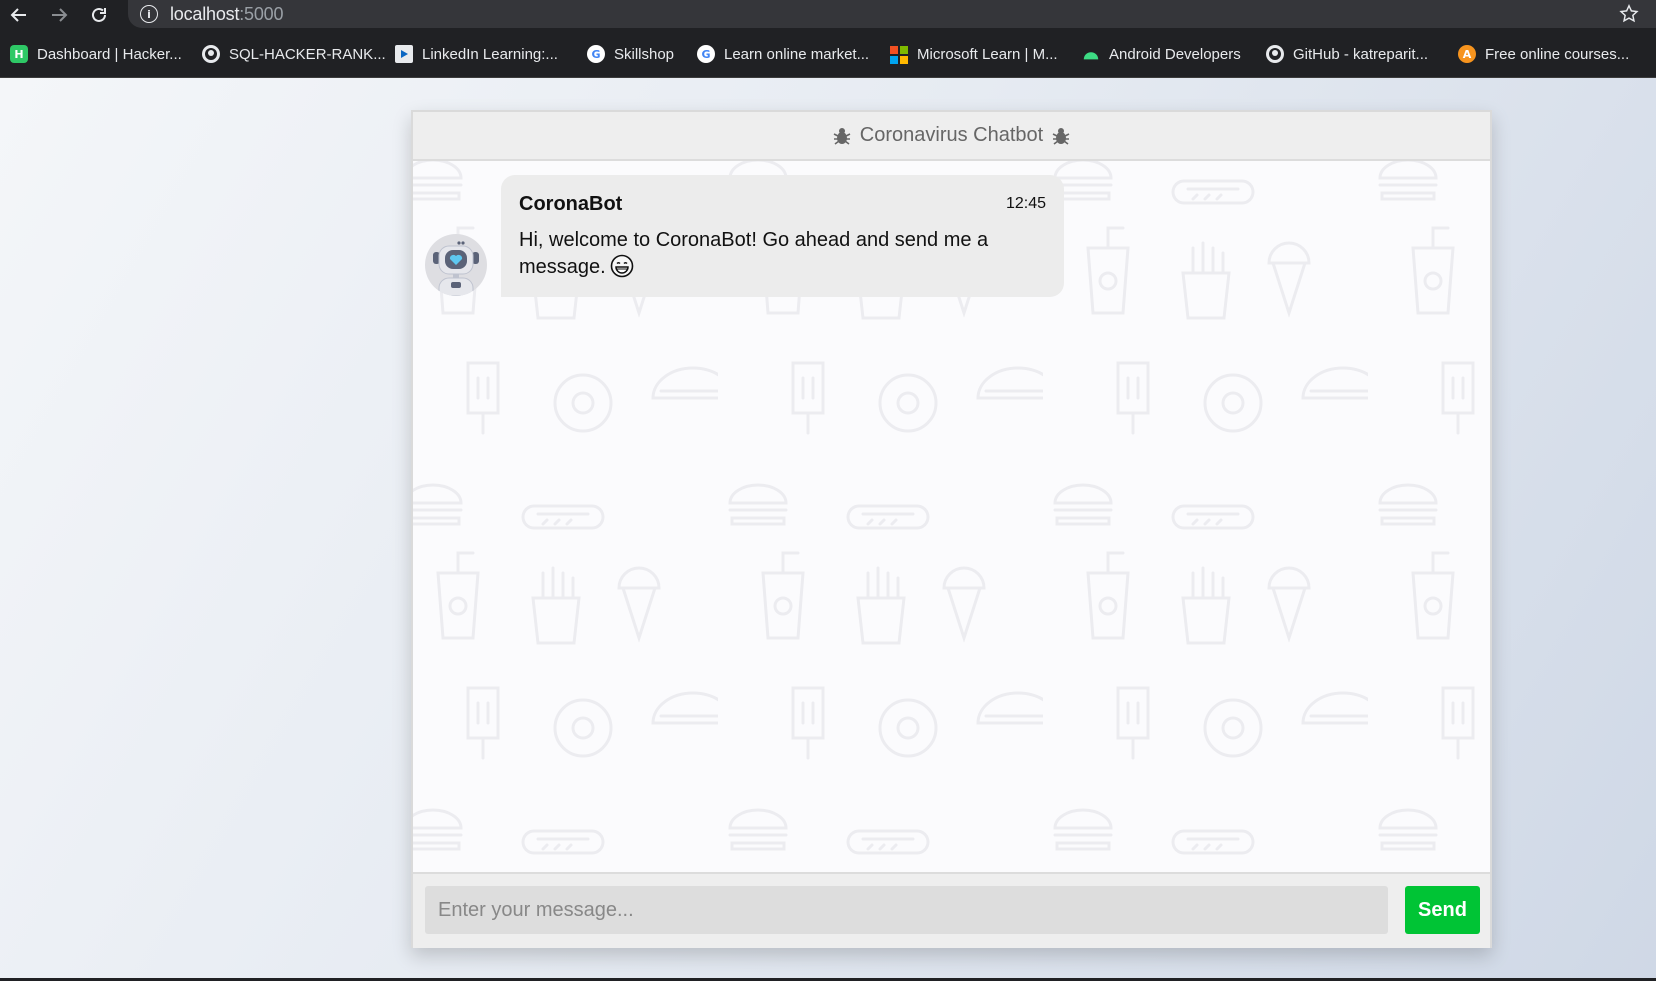 This screenshot has height=981, width=1656. I want to click on grinning-emoji-icon, so click(622, 266).